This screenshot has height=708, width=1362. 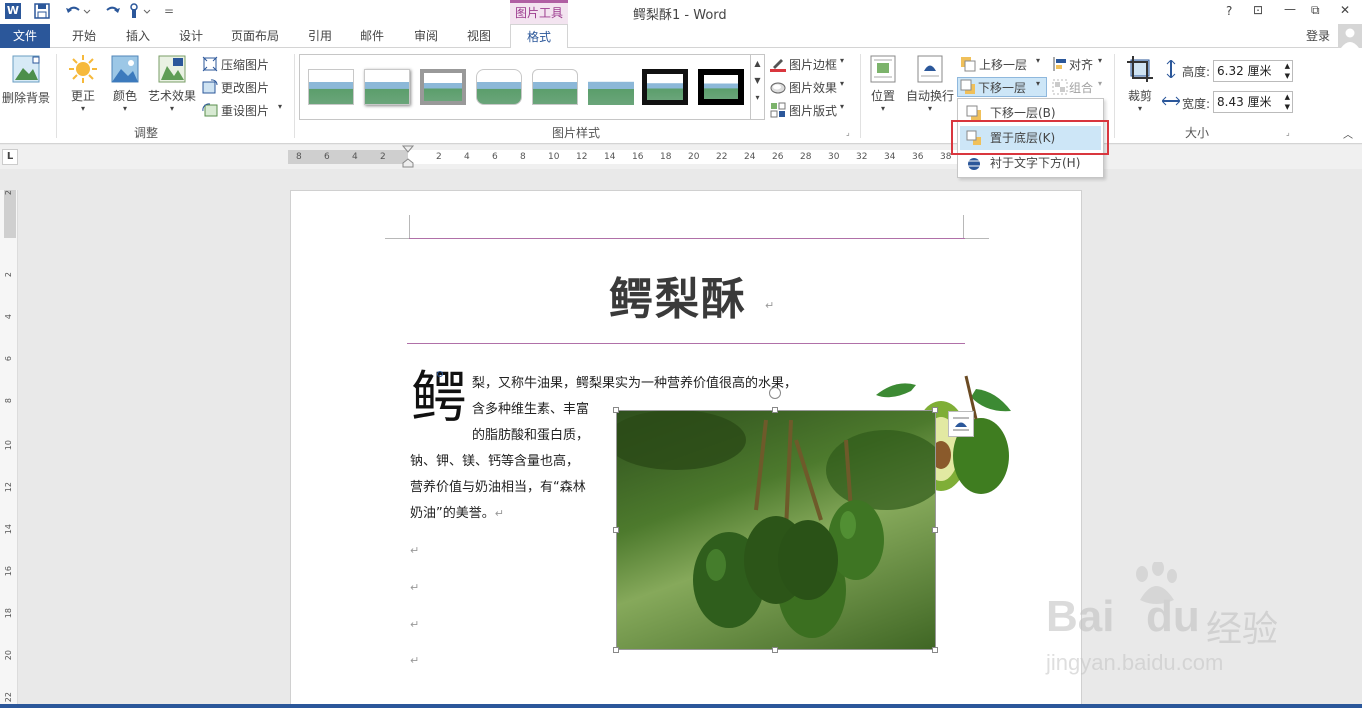 I want to click on width-input: 8.43 厘米 ▲ ▼, so click(x=1253, y=102).